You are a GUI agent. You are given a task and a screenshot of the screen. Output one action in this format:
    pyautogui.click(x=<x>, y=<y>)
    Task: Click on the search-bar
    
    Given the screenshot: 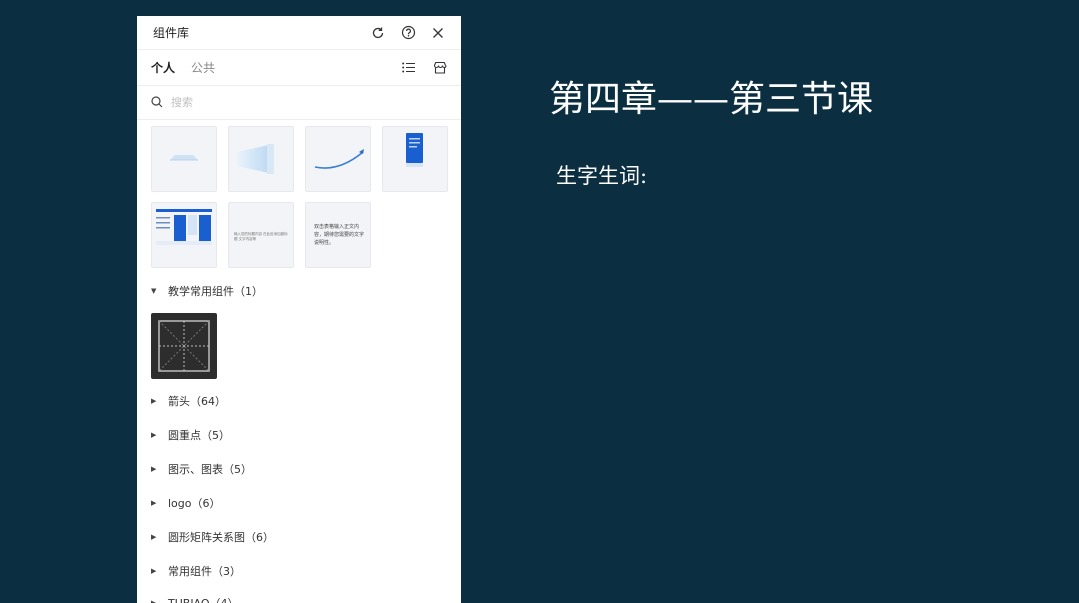 What is the action you would take?
    pyautogui.click(x=299, y=103)
    